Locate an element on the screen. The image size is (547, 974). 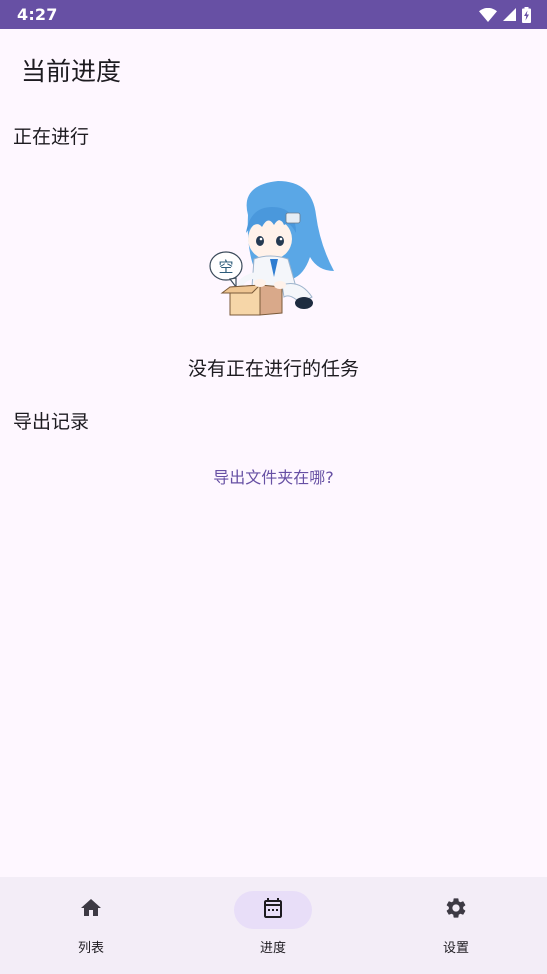
gear-icon is located at coordinates (456, 910).